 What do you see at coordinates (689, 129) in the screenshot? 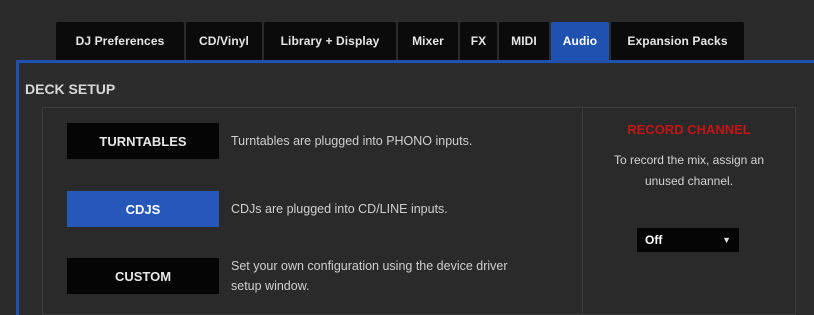
I see `record-channel-title: RECORD CHANNEL` at bounding box center [689, 129].